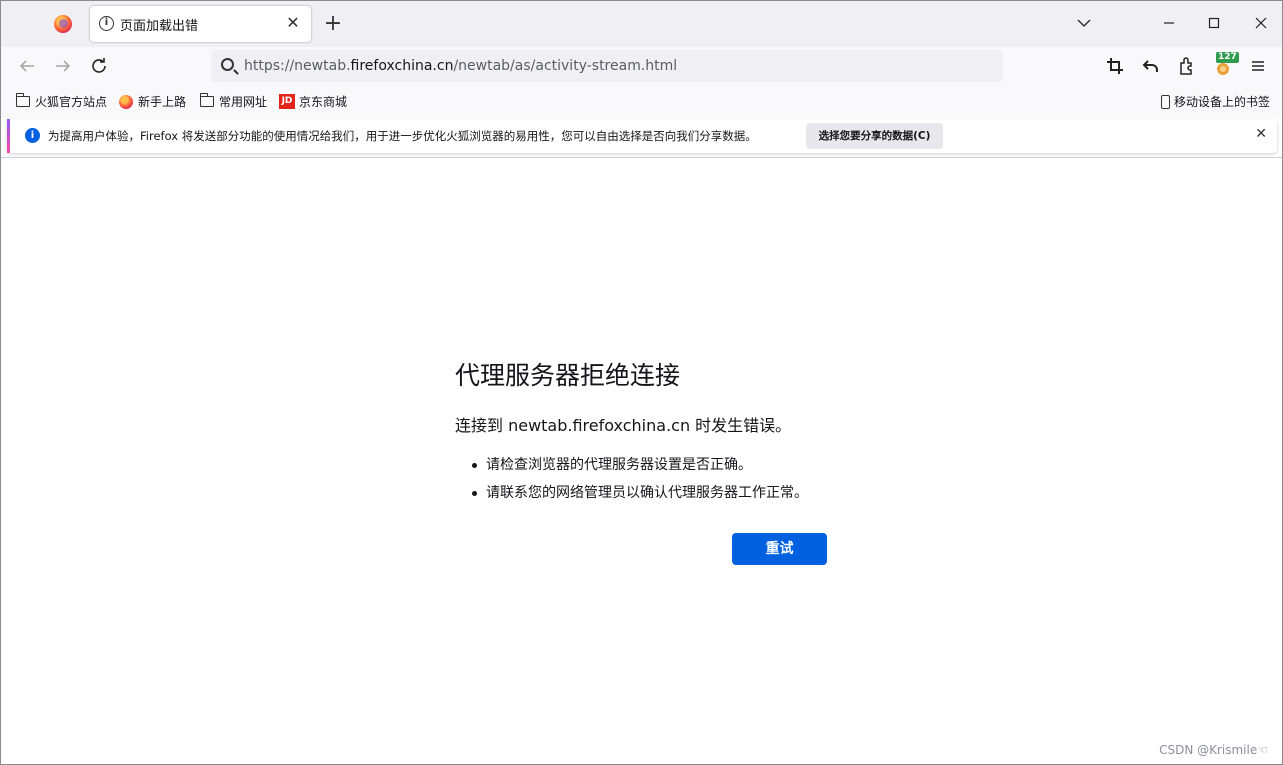  I want to click on bookmark-label: 新手上路, so click(162, 102).